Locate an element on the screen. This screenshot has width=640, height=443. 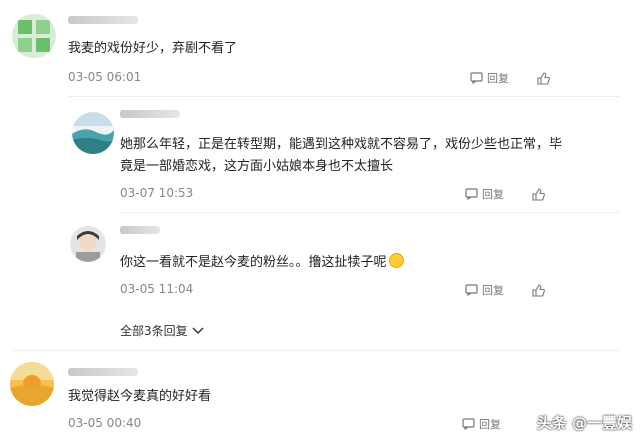
comment-text: 我觉得赵今麦真的好好看 is located at coordinates (140, 396).